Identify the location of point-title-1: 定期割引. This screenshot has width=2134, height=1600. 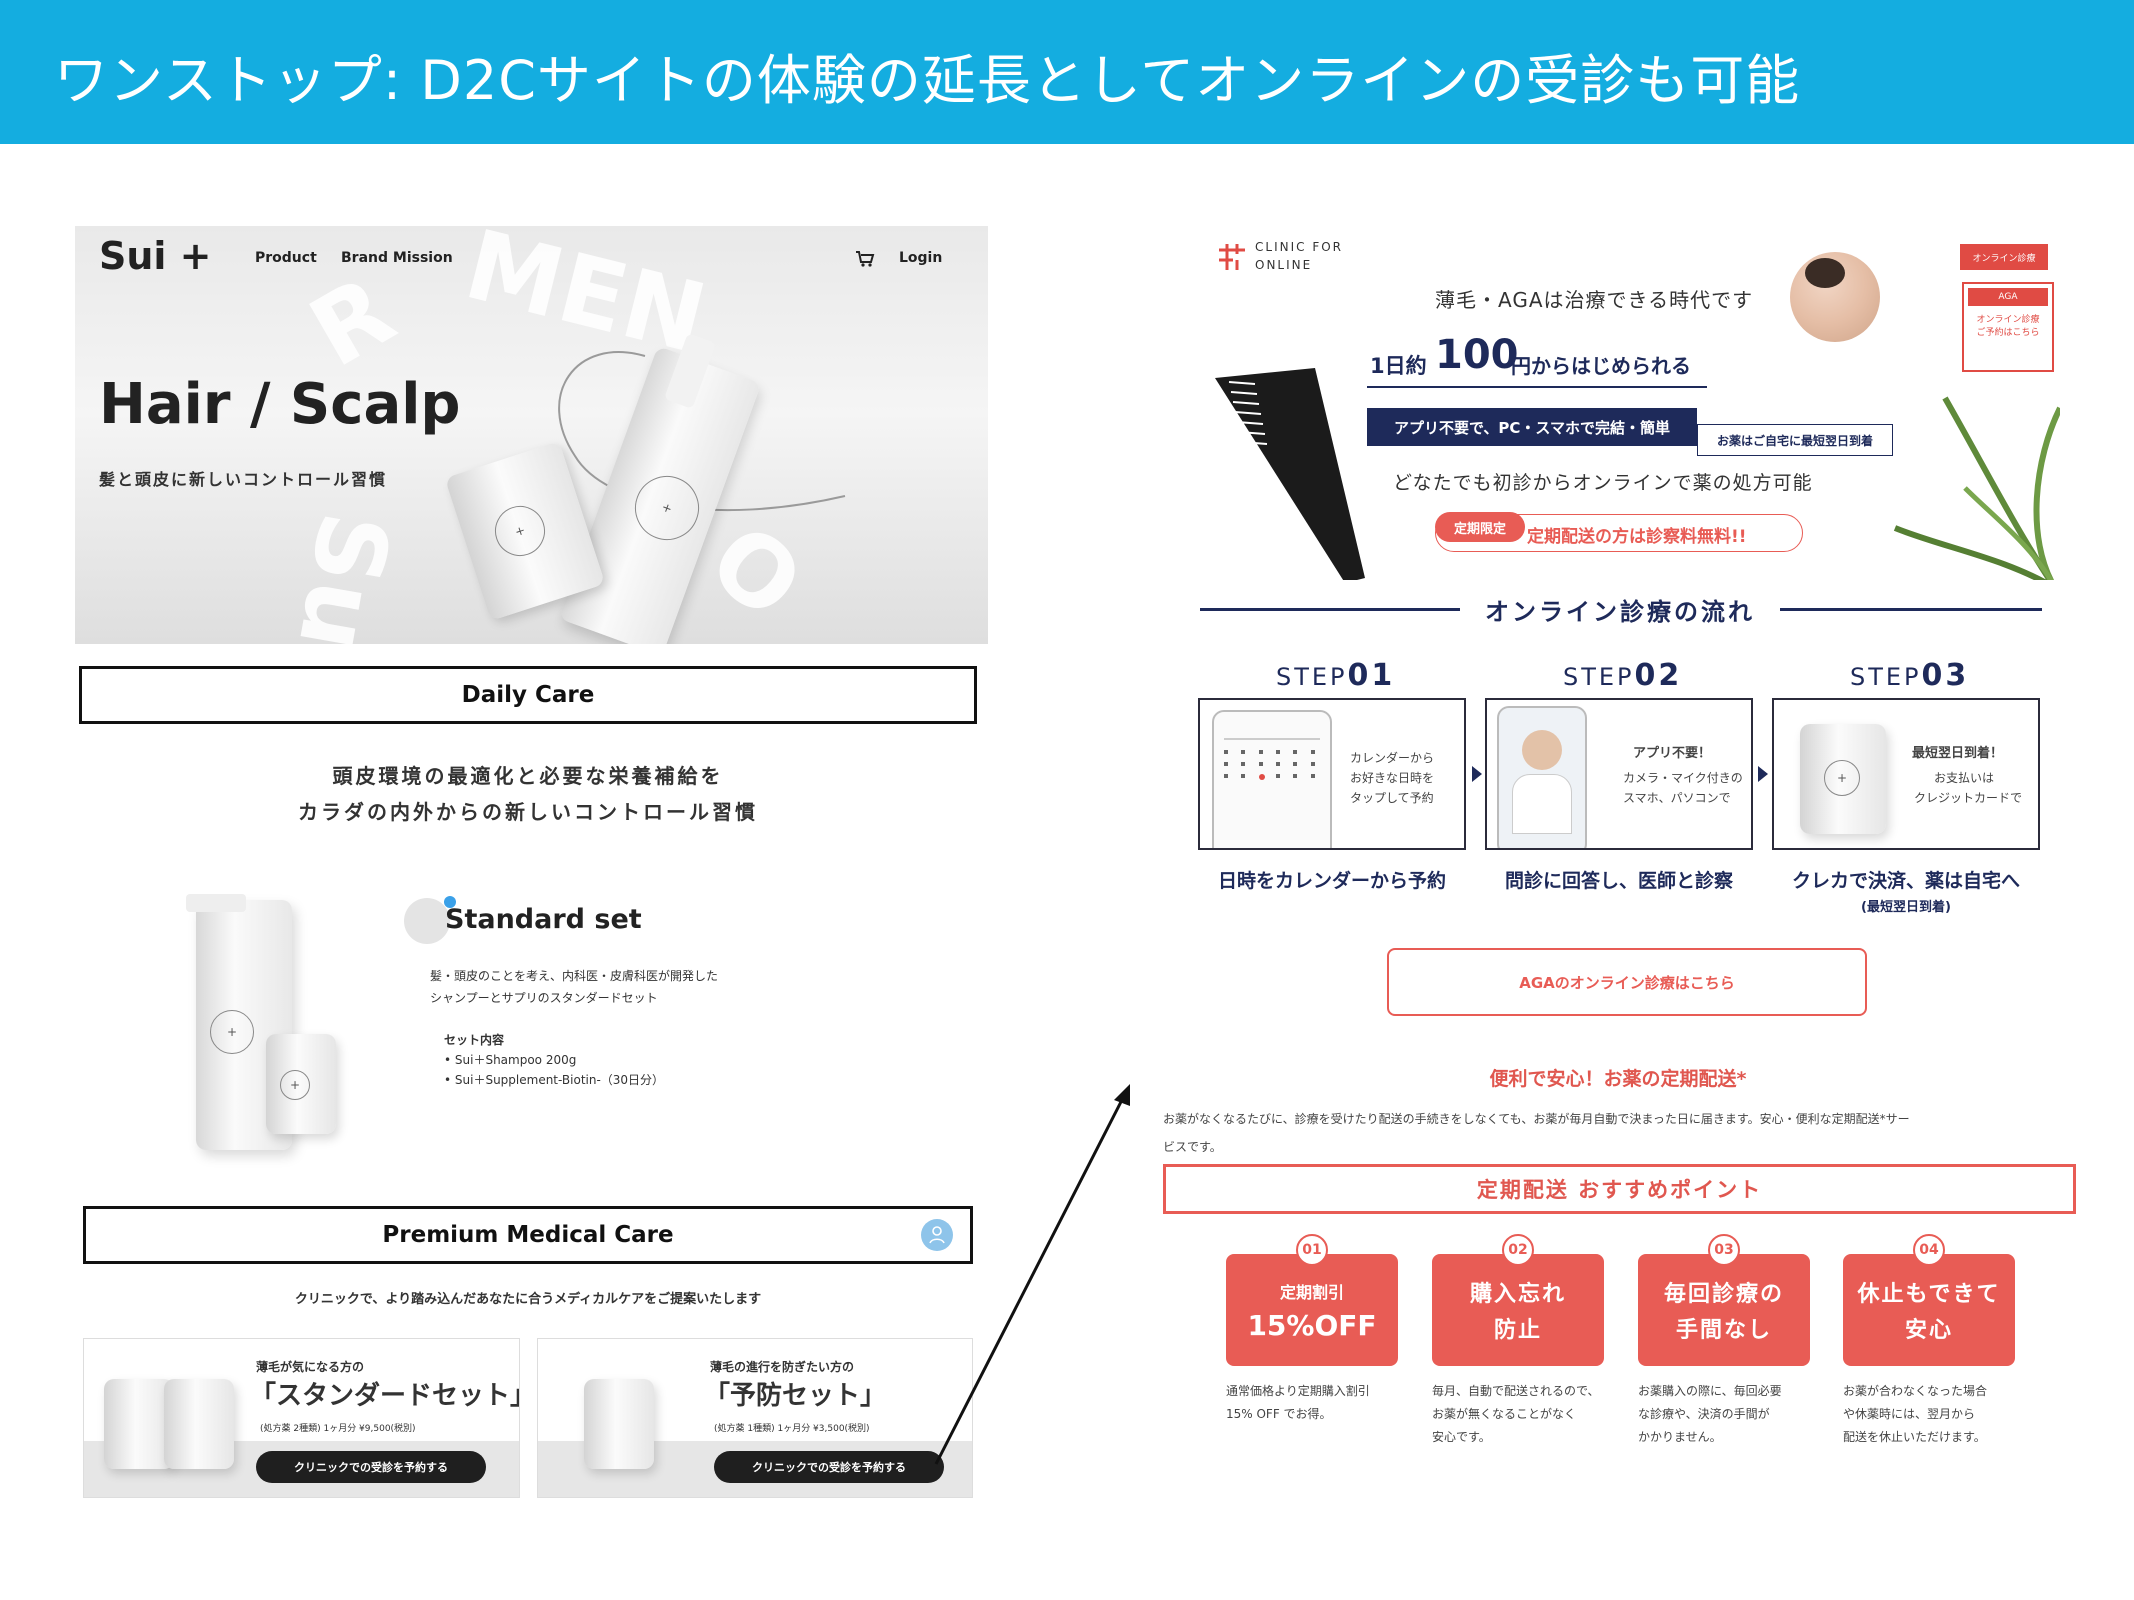
(1311, 1292).